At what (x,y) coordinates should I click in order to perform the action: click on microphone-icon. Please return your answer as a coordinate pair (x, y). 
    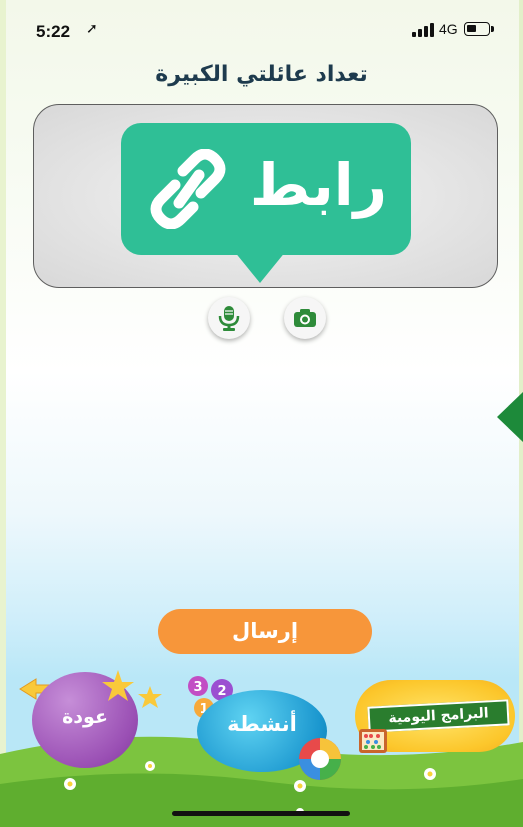
    Looking at the image, I should click on (229, 318).